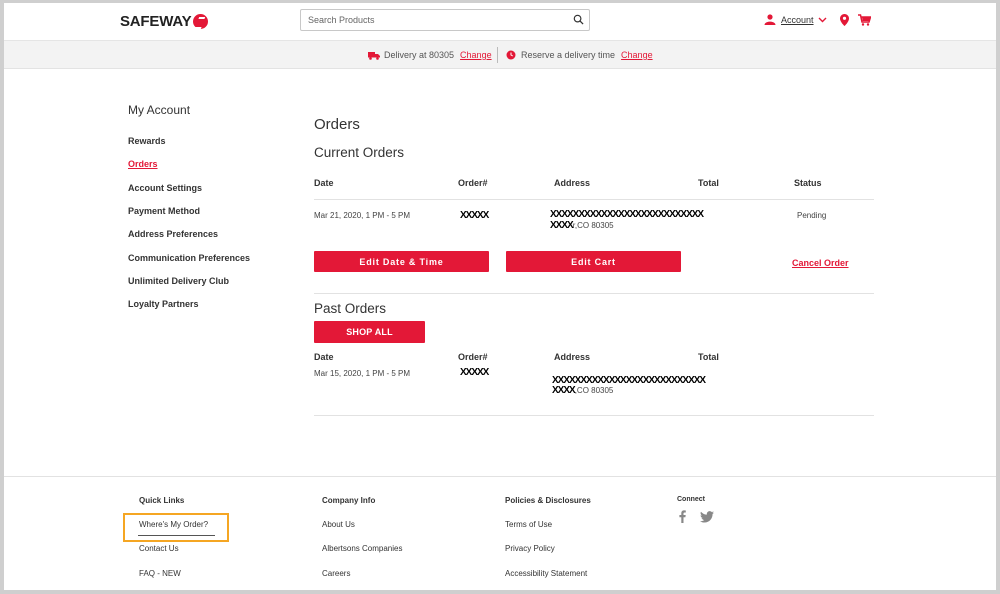  I want to click on past-order-date: Mar 15, 2020, 1 PM - 5 PM, so click(362, 373).